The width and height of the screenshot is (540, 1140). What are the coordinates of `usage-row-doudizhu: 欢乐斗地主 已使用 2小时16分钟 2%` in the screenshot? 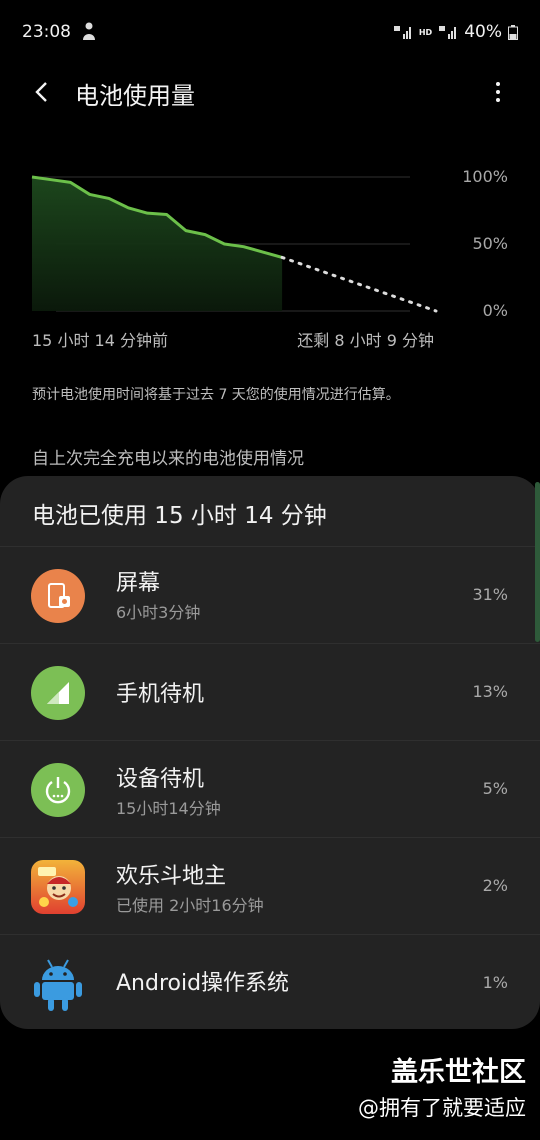 It's located at (270, 885).